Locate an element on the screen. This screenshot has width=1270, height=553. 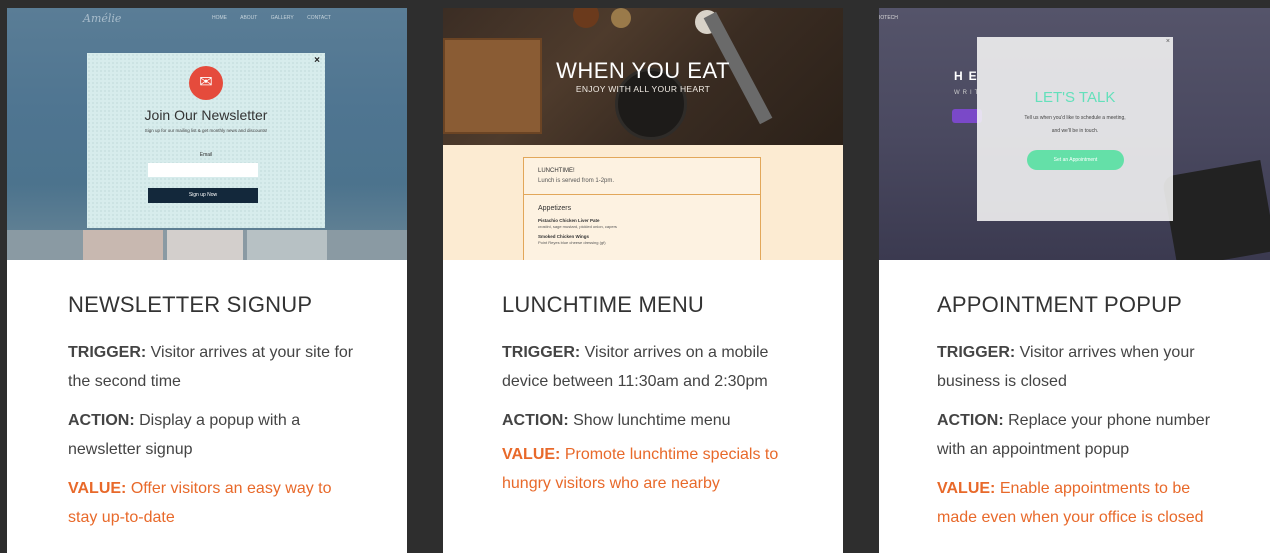
signup-button: Sign up Now is located at coordinates (203, 195).